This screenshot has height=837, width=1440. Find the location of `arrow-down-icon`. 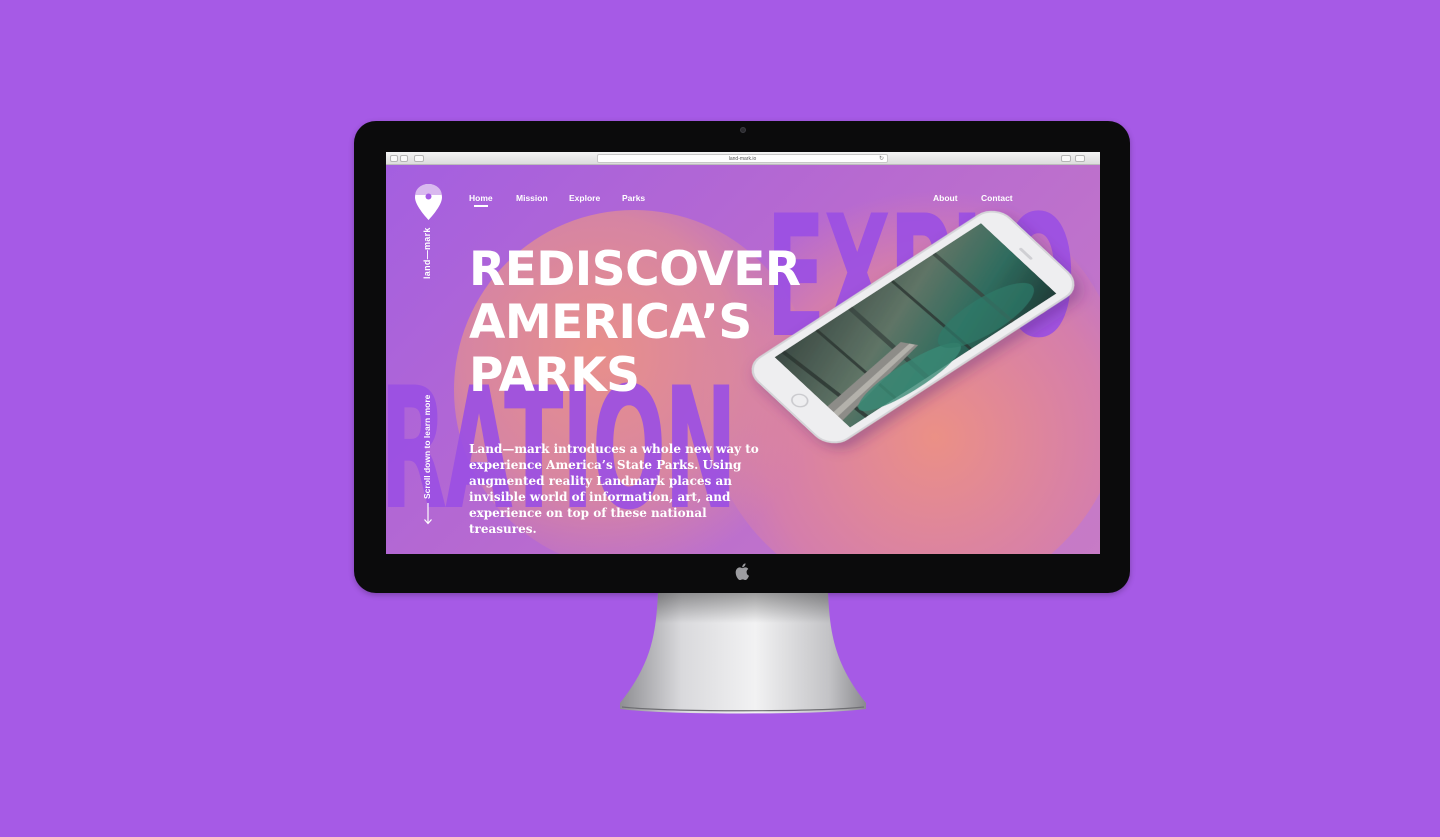

arrow-down-icon is located at coordinates (428, 514).